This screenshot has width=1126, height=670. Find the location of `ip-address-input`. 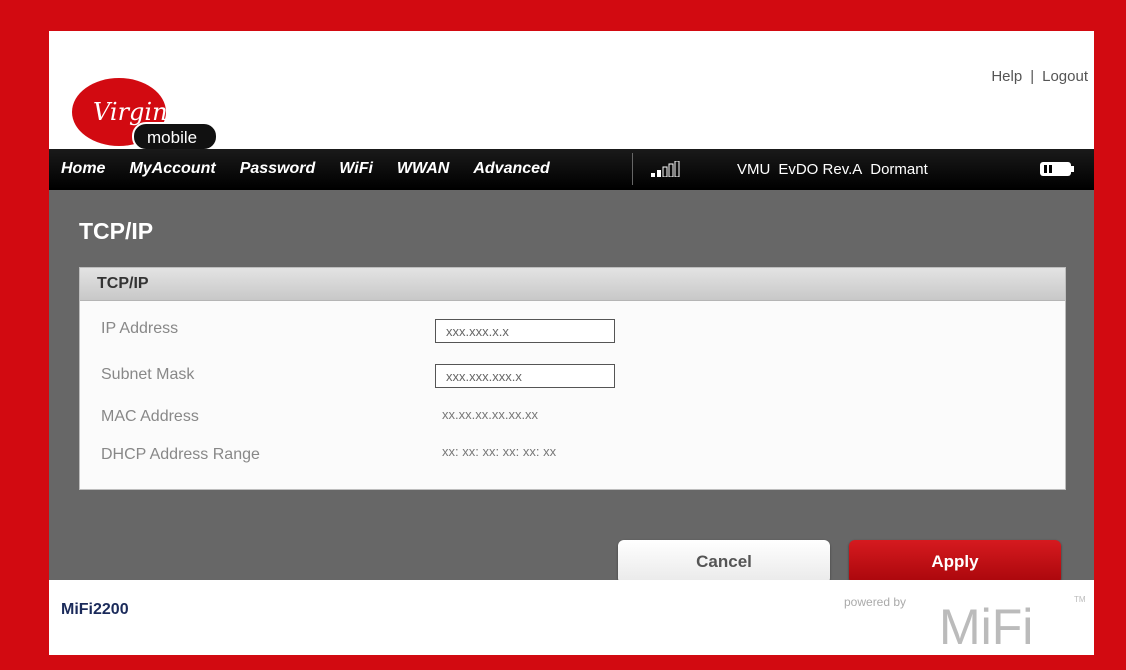

ip-address-input is located at coordinates (525, 331).